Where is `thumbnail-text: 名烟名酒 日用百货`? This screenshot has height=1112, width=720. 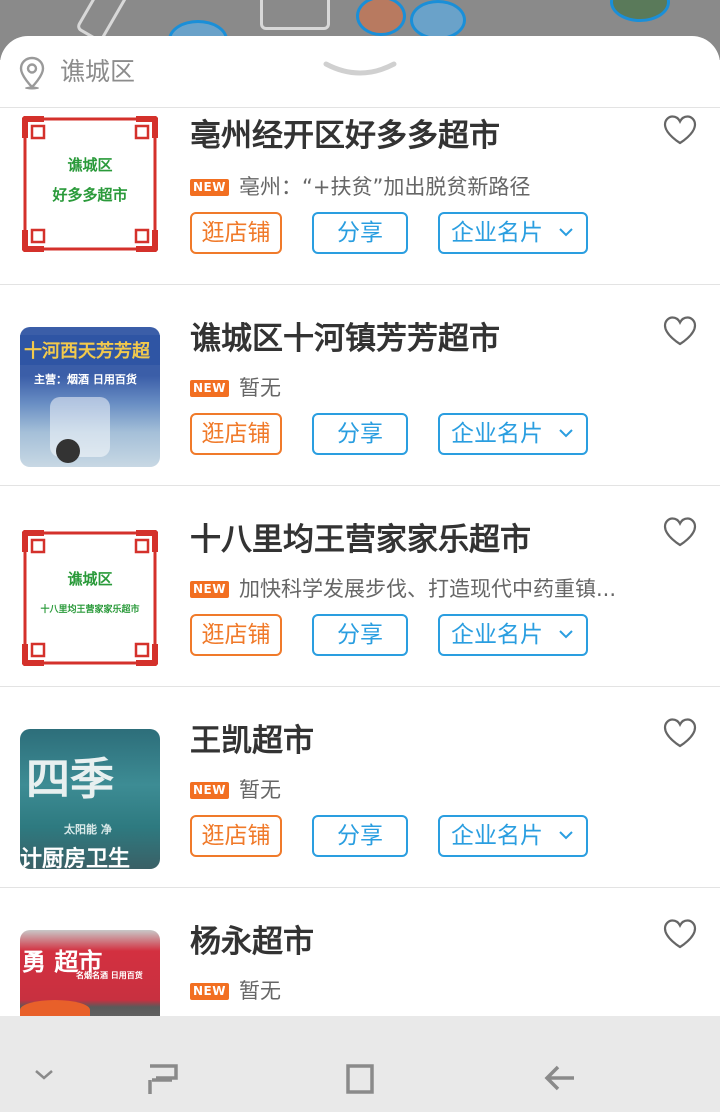 thumbnail-text: 名烟名酒 日用百货 is located at coordinates (109, 975).